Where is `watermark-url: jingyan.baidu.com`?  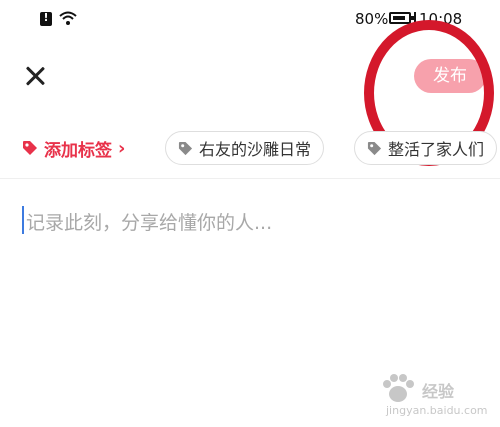 watermark-url: jingyan.baidu.com is located at coordinates (437, 410).